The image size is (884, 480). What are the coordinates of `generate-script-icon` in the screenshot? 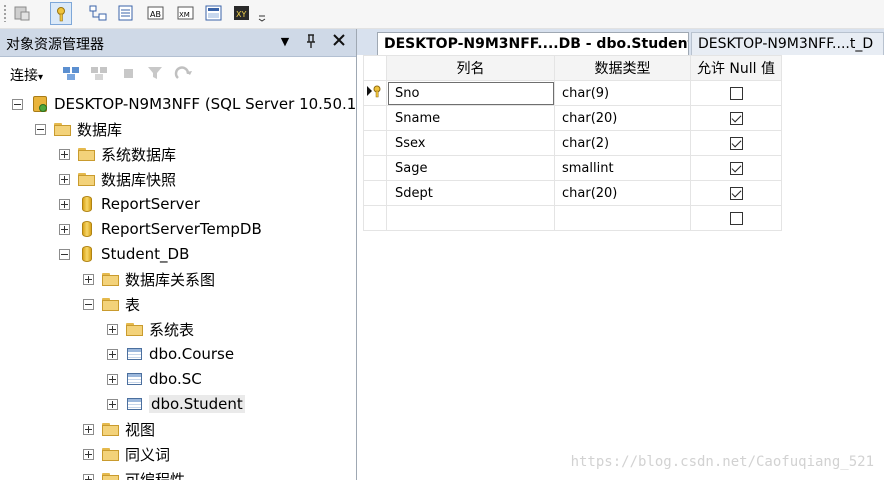 It's located at (22, 13).